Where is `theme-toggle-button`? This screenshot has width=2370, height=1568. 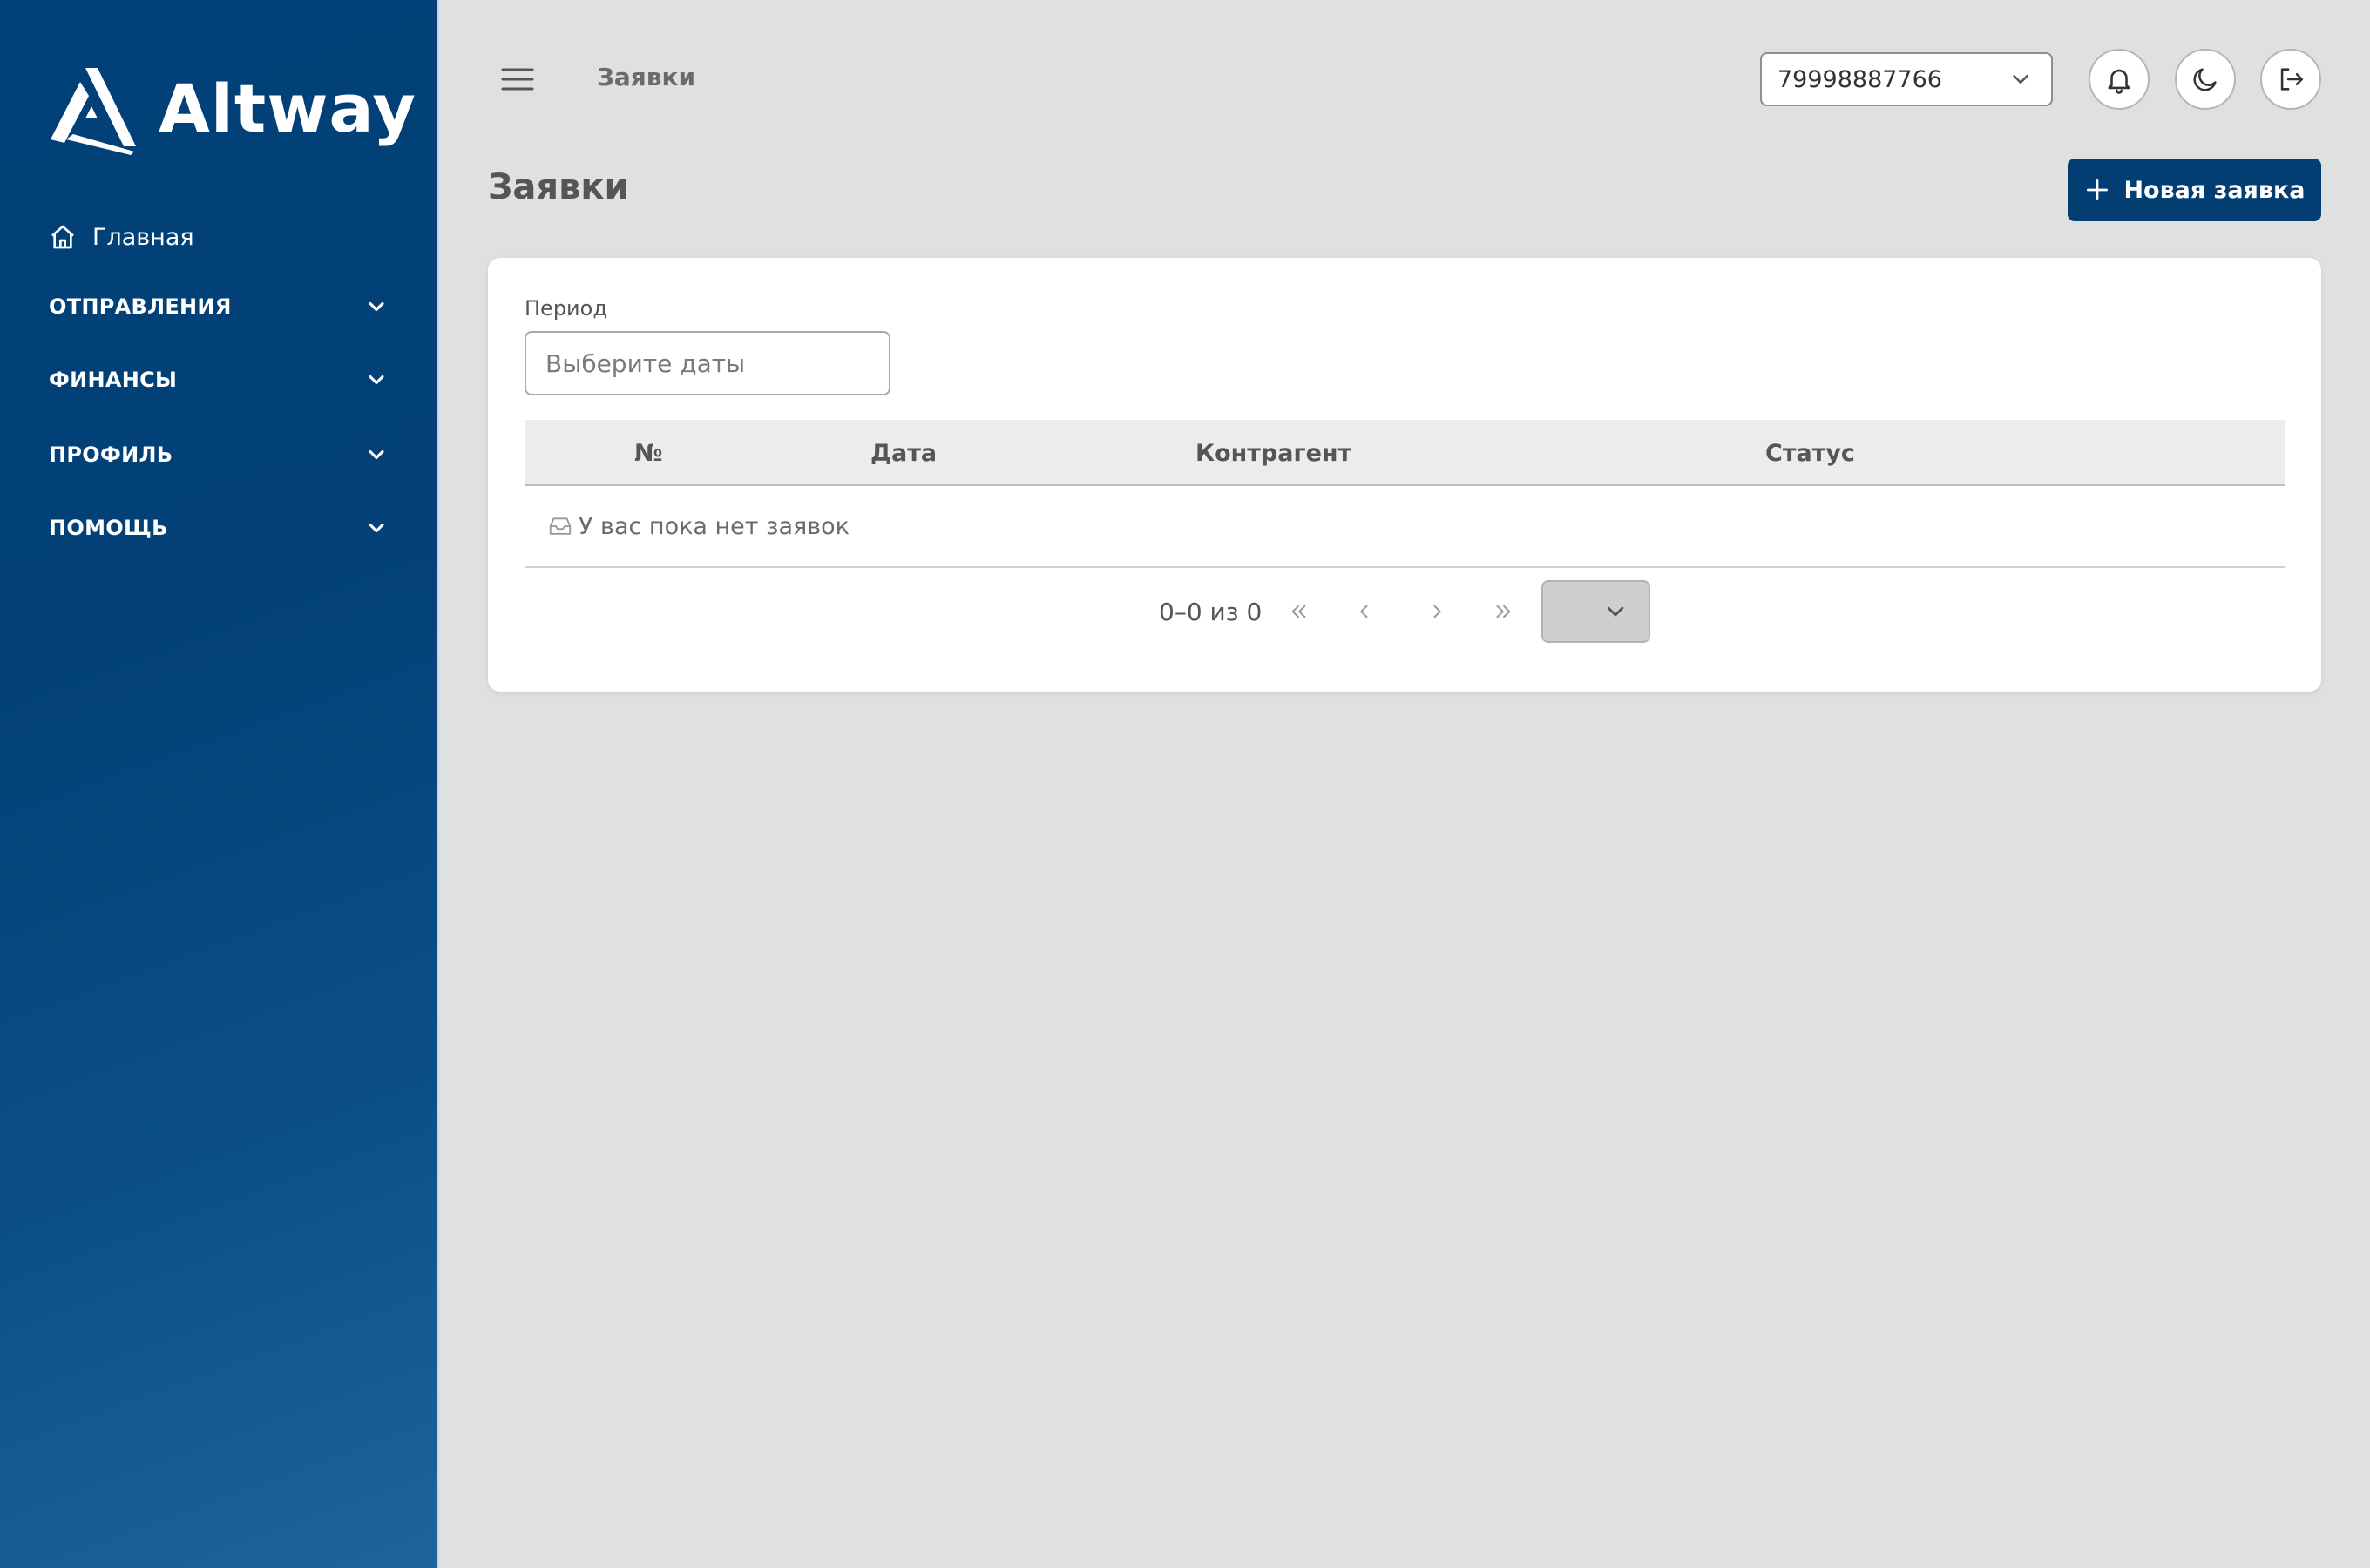 theme-toggle-button is located at coordinates (2205, 79).